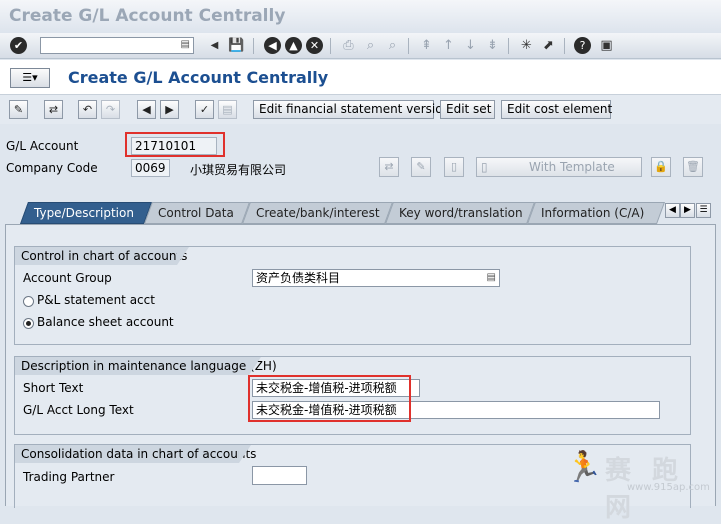 This screenshot has height=524, width=721. Describe the element at coordinates (351, 109) in the screenshot. I see `edit-fsv-button: Edit financial statement version` at that location.